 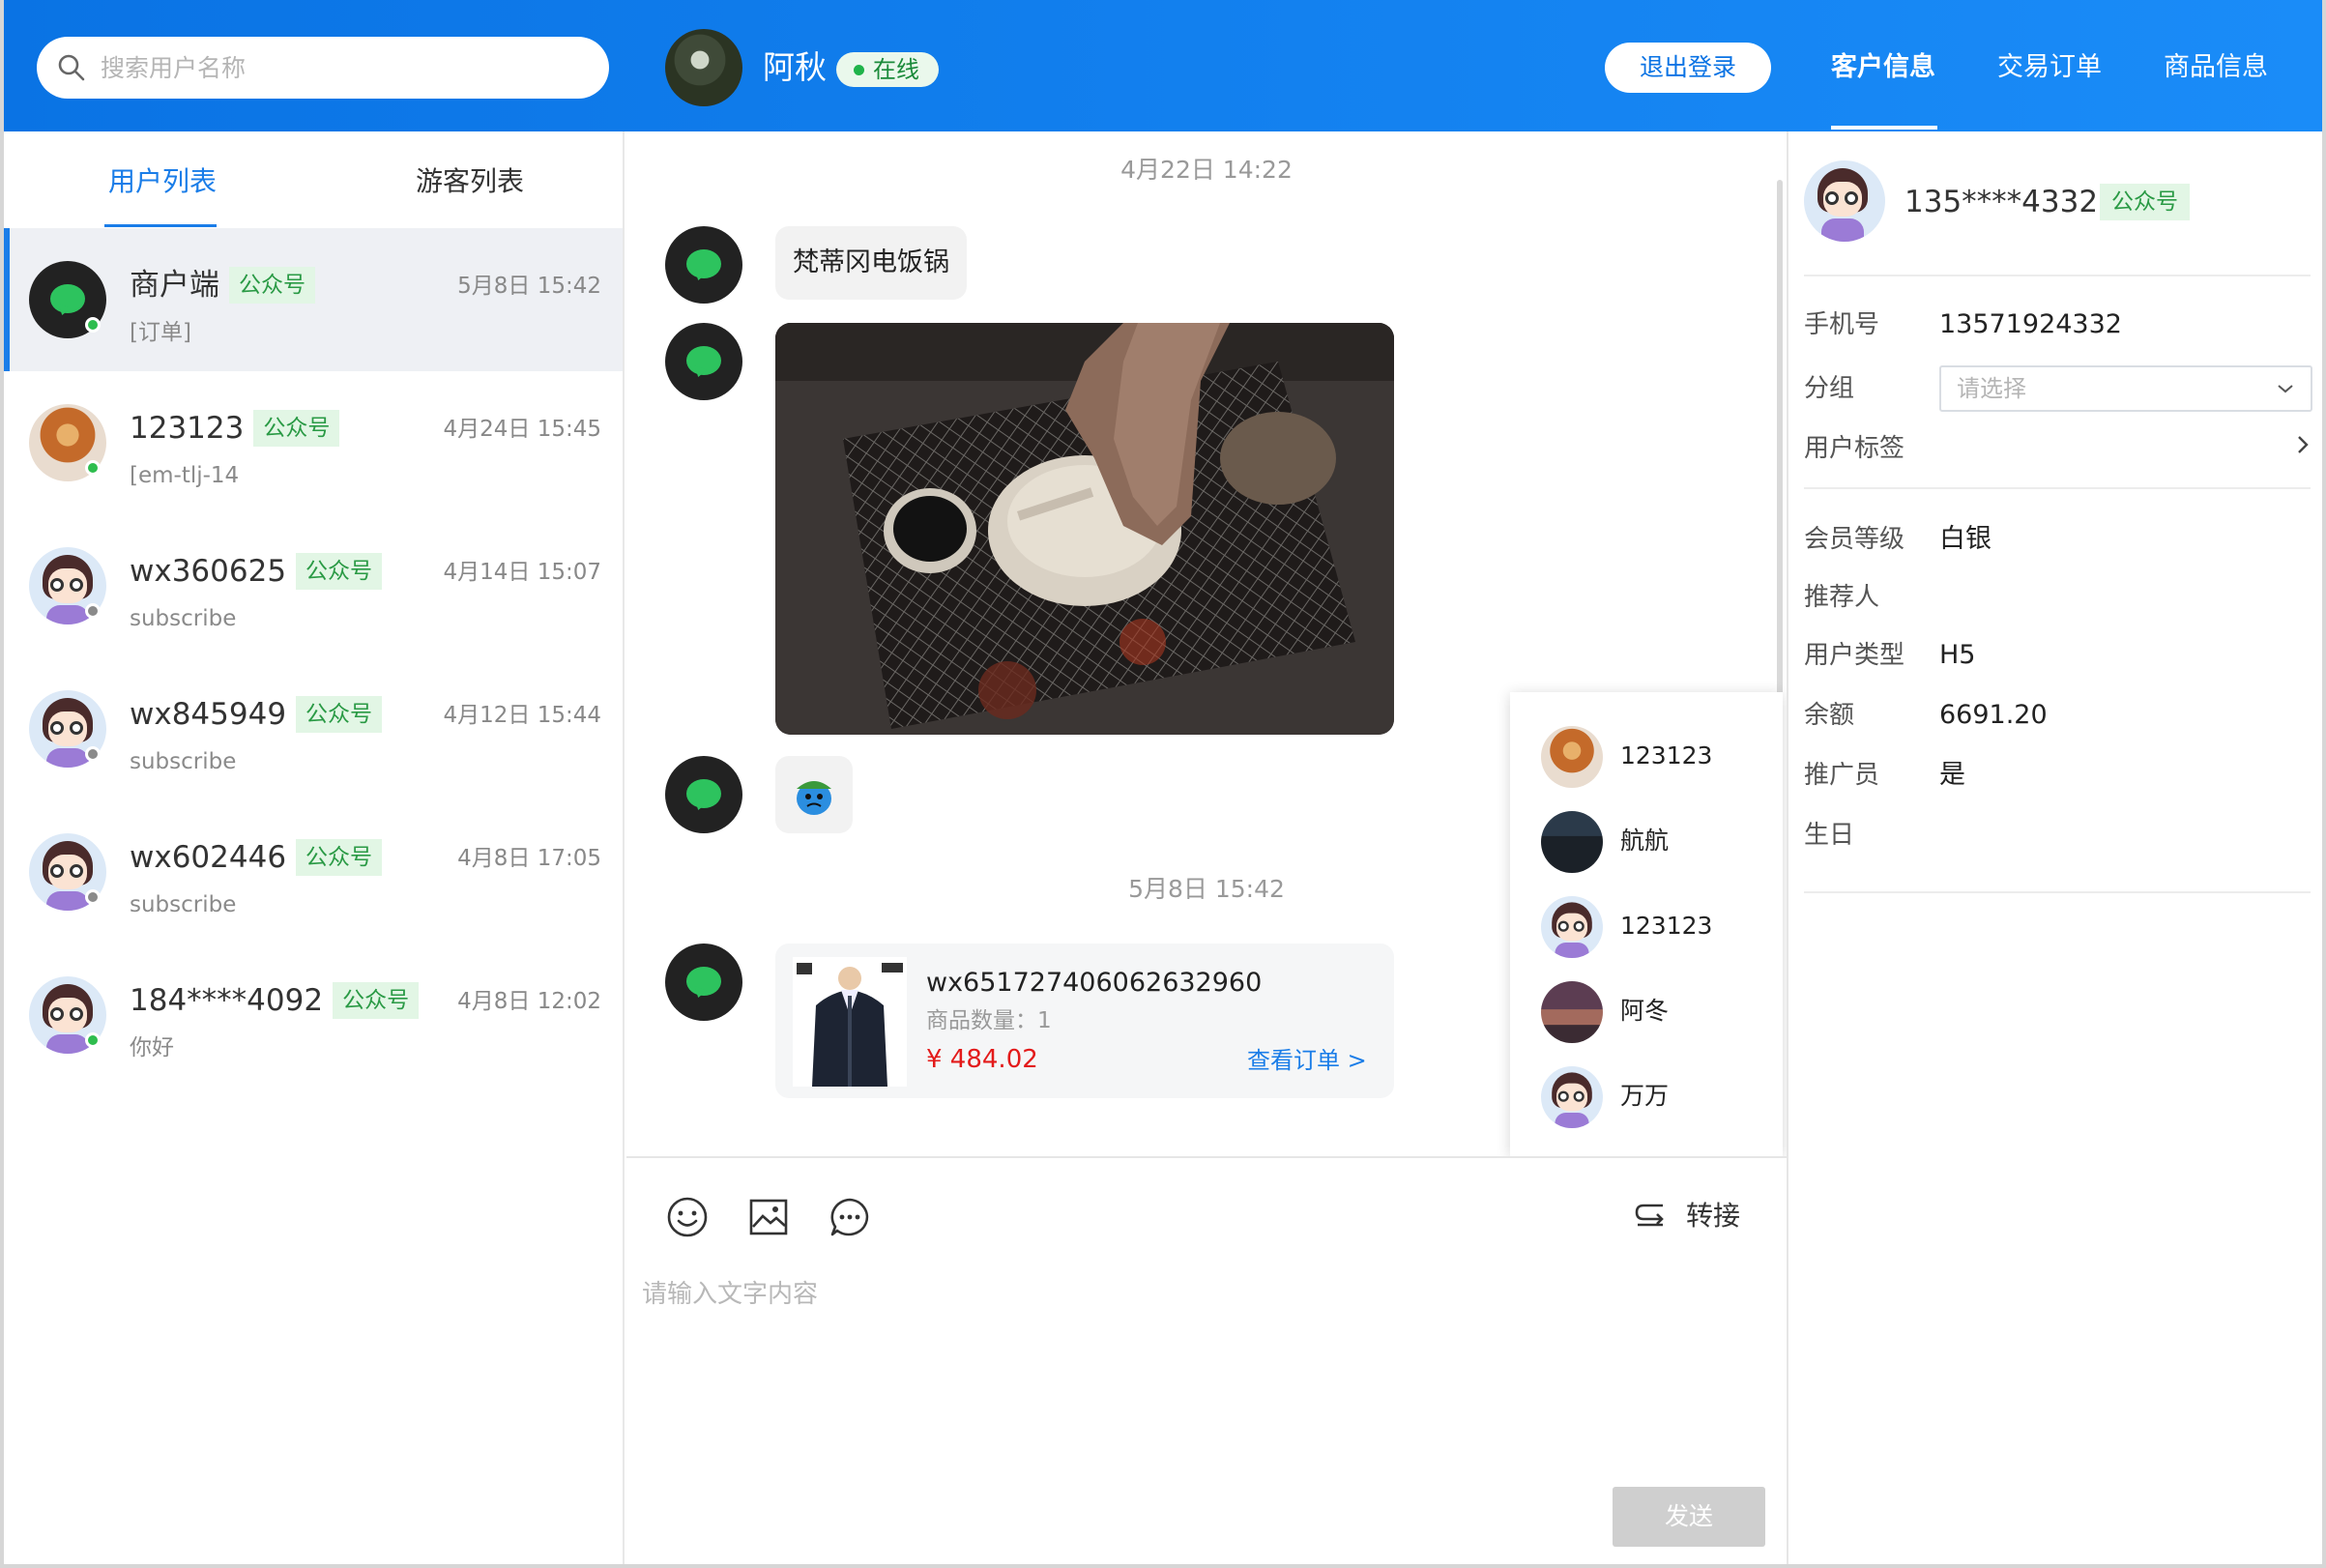 What do you see at coordinates (1163, 65) in the screenshot?
I see `top-header: 阿秋 在线 退出登录 客户信息 交易订单 商品信息` at bounding box center [1163, 65].